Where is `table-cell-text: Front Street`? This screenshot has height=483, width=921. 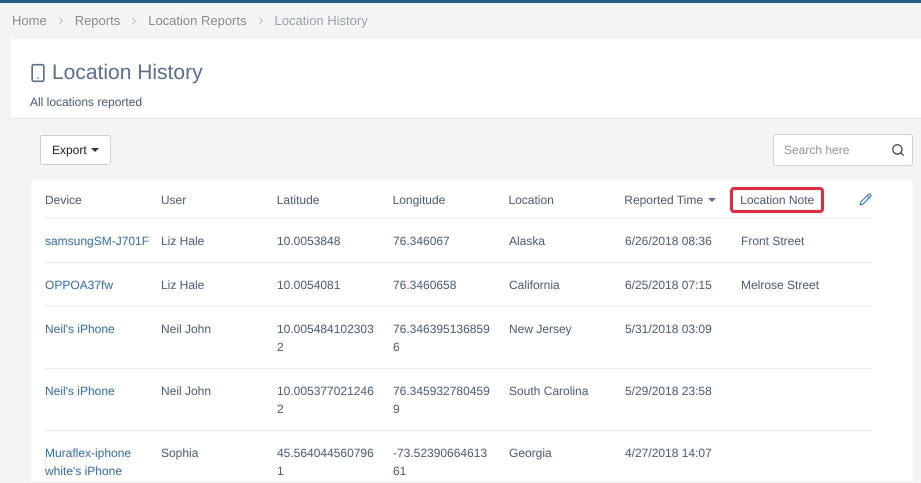
table-cell-text: Front Street is located at coordinates (772, 241).